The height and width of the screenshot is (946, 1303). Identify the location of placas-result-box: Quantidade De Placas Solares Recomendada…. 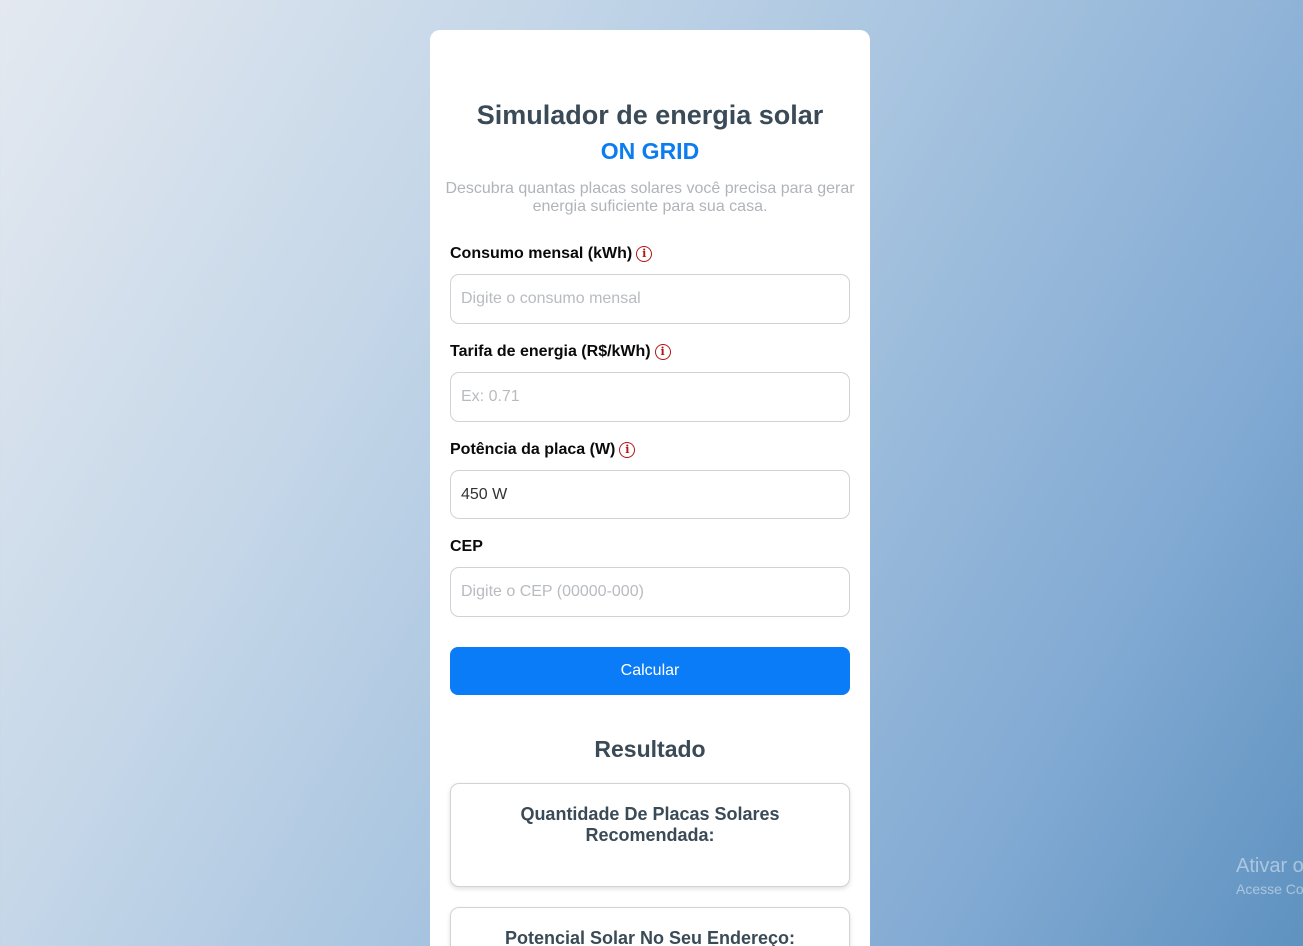
(650, 835).